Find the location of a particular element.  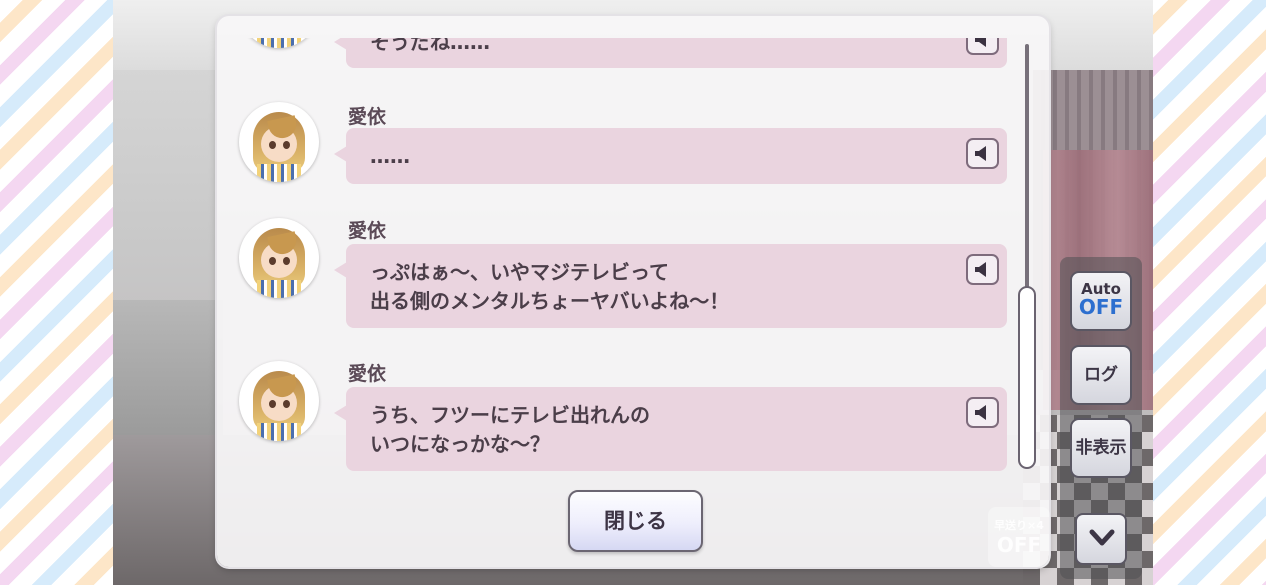

menu-collapse-button is located at coordinates (1101, 539).